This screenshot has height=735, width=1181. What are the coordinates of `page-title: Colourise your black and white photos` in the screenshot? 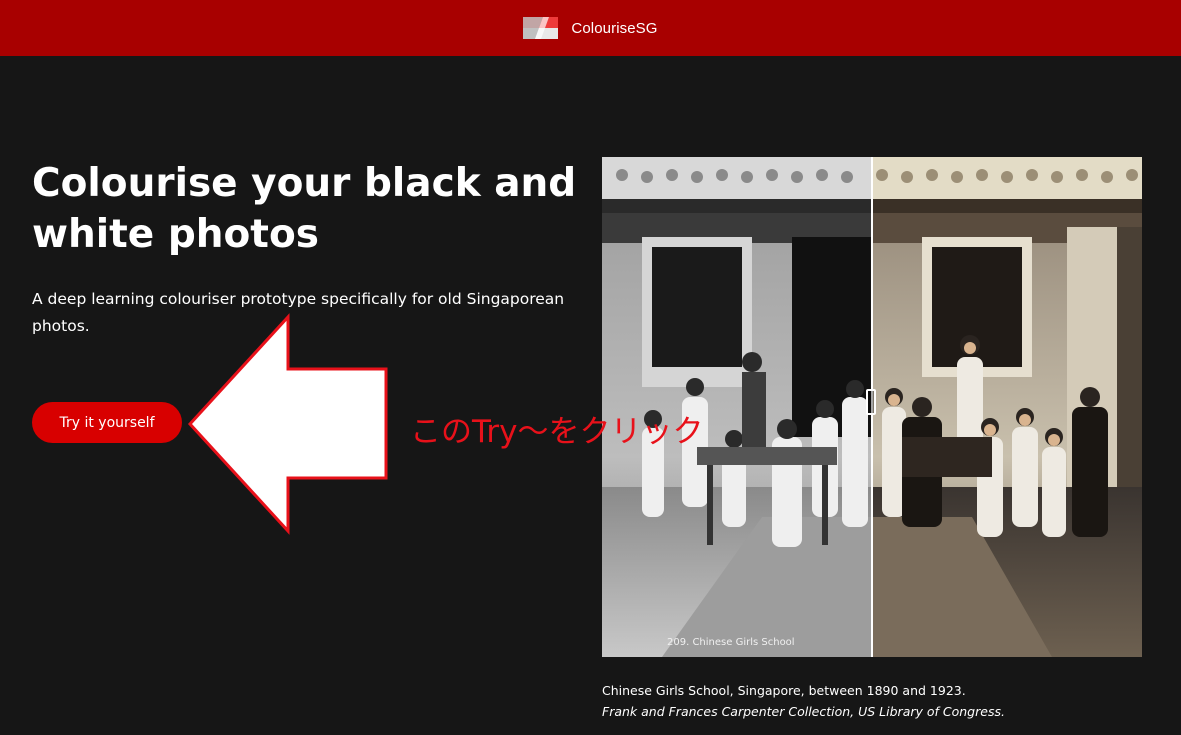 It's located at (304, 209).